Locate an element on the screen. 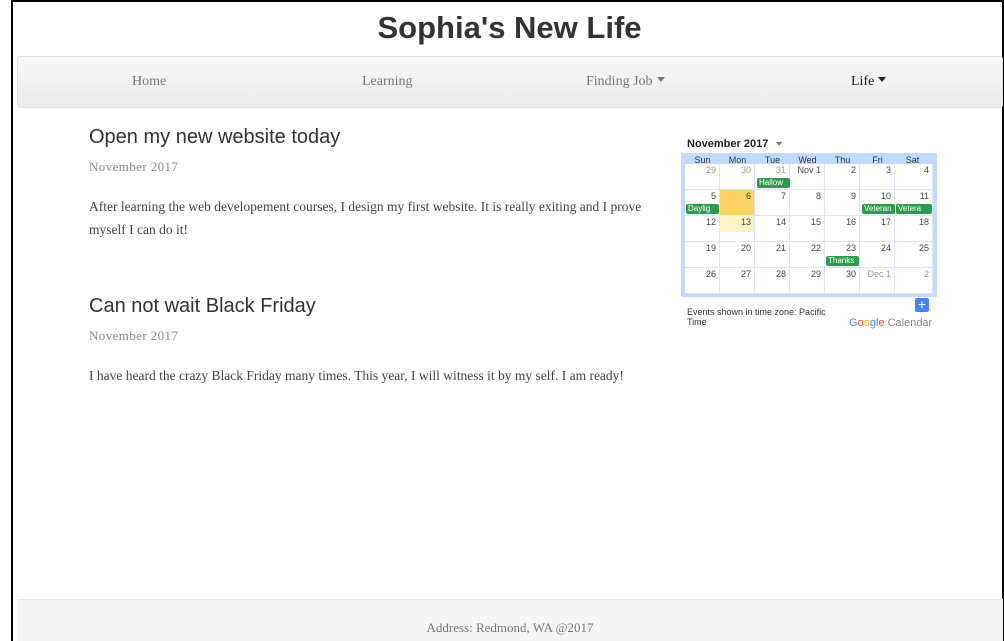 The width and height of the screenshot is (1004, 641). calendar-day: 22 is located at coordinates (807, 255).